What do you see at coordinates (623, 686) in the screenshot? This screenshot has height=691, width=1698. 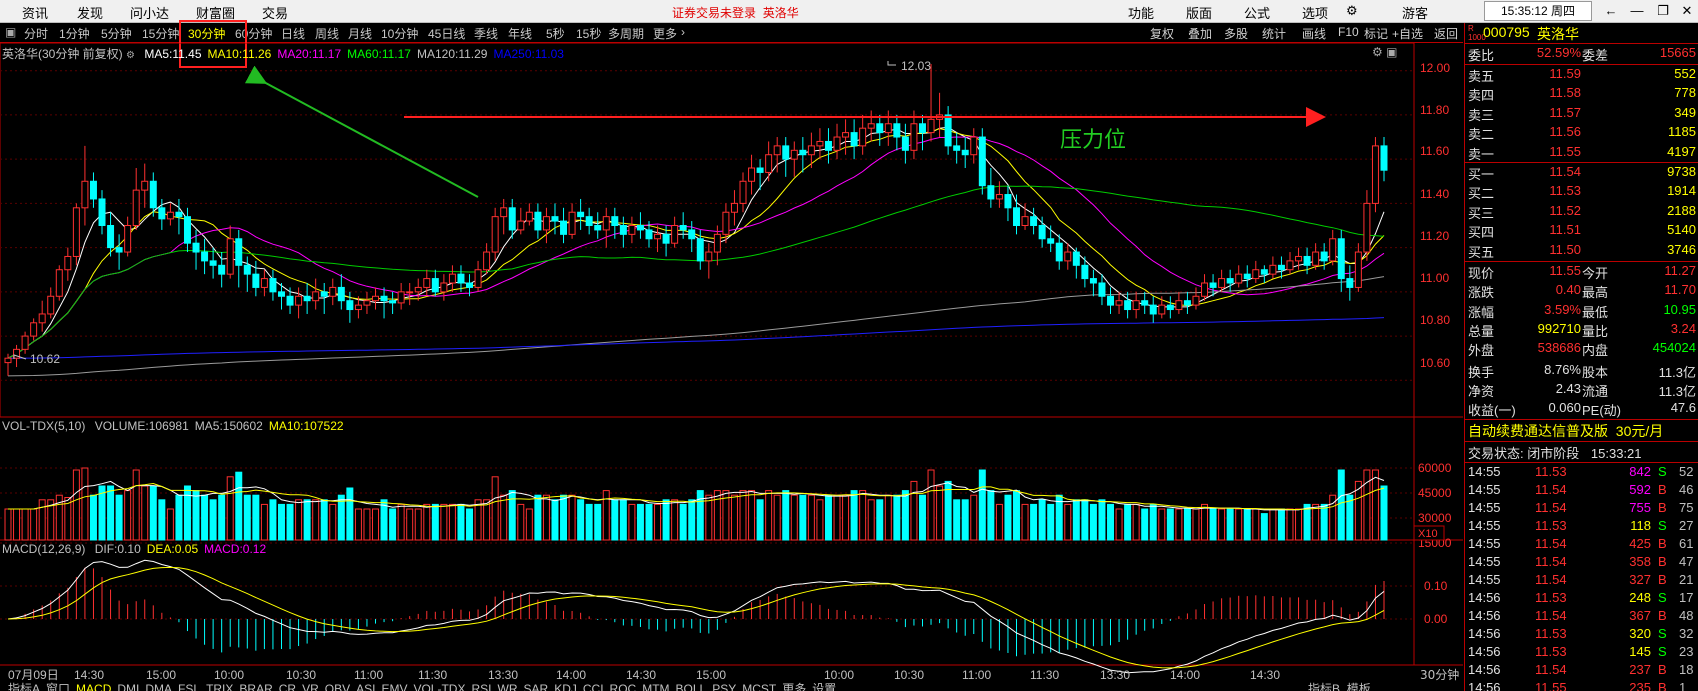 I see `tab-indicator: ROC` at bounding box center [623, 686].